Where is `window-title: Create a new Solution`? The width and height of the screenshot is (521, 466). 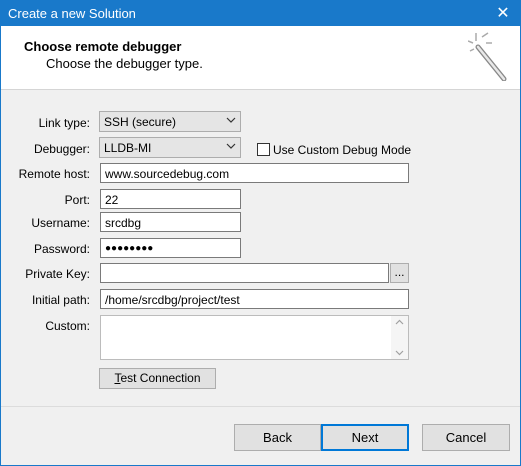
window-title: Create a new Solution is located at coordinates (72, 13).